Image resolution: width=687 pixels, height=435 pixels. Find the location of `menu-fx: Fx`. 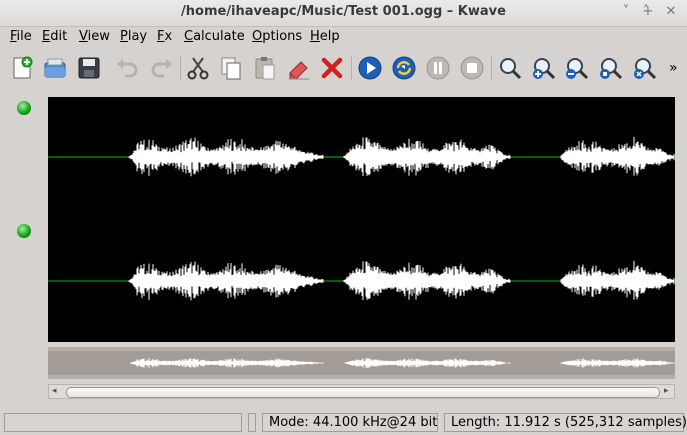

menu-fx: Fx is located at coordinates (164, 36).